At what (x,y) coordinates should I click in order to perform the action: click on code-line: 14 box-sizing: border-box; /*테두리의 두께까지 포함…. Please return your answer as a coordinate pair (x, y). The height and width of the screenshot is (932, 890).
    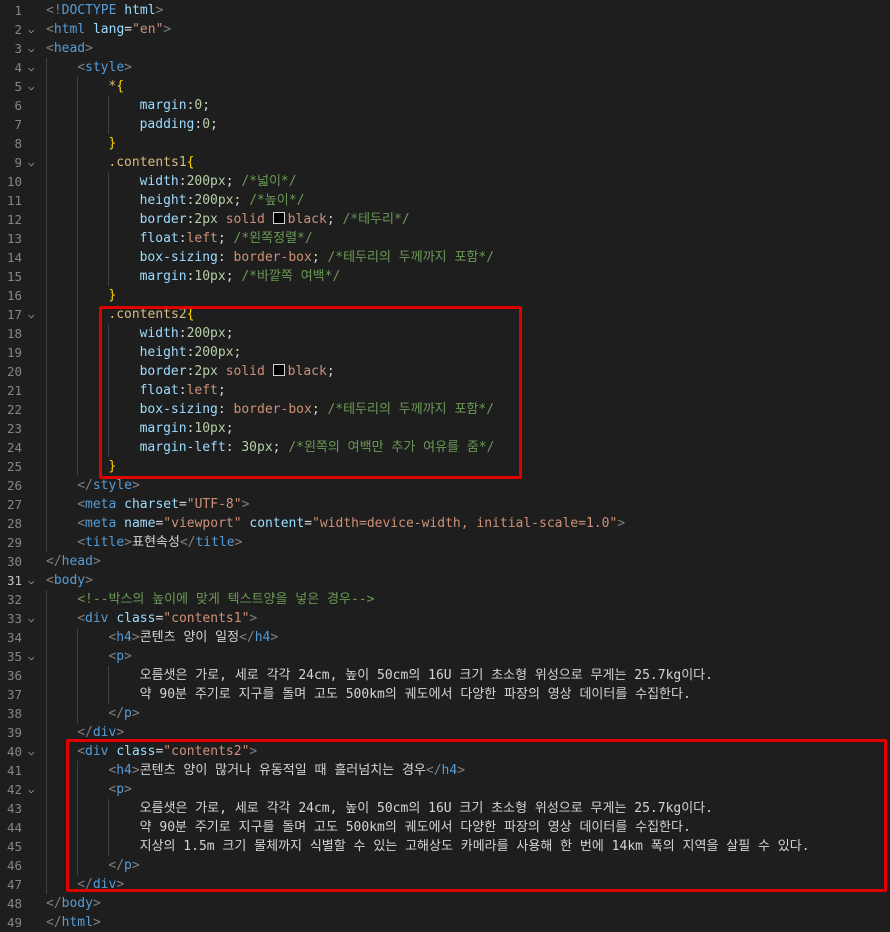
    Looking at the image, I should click on (445, 257).